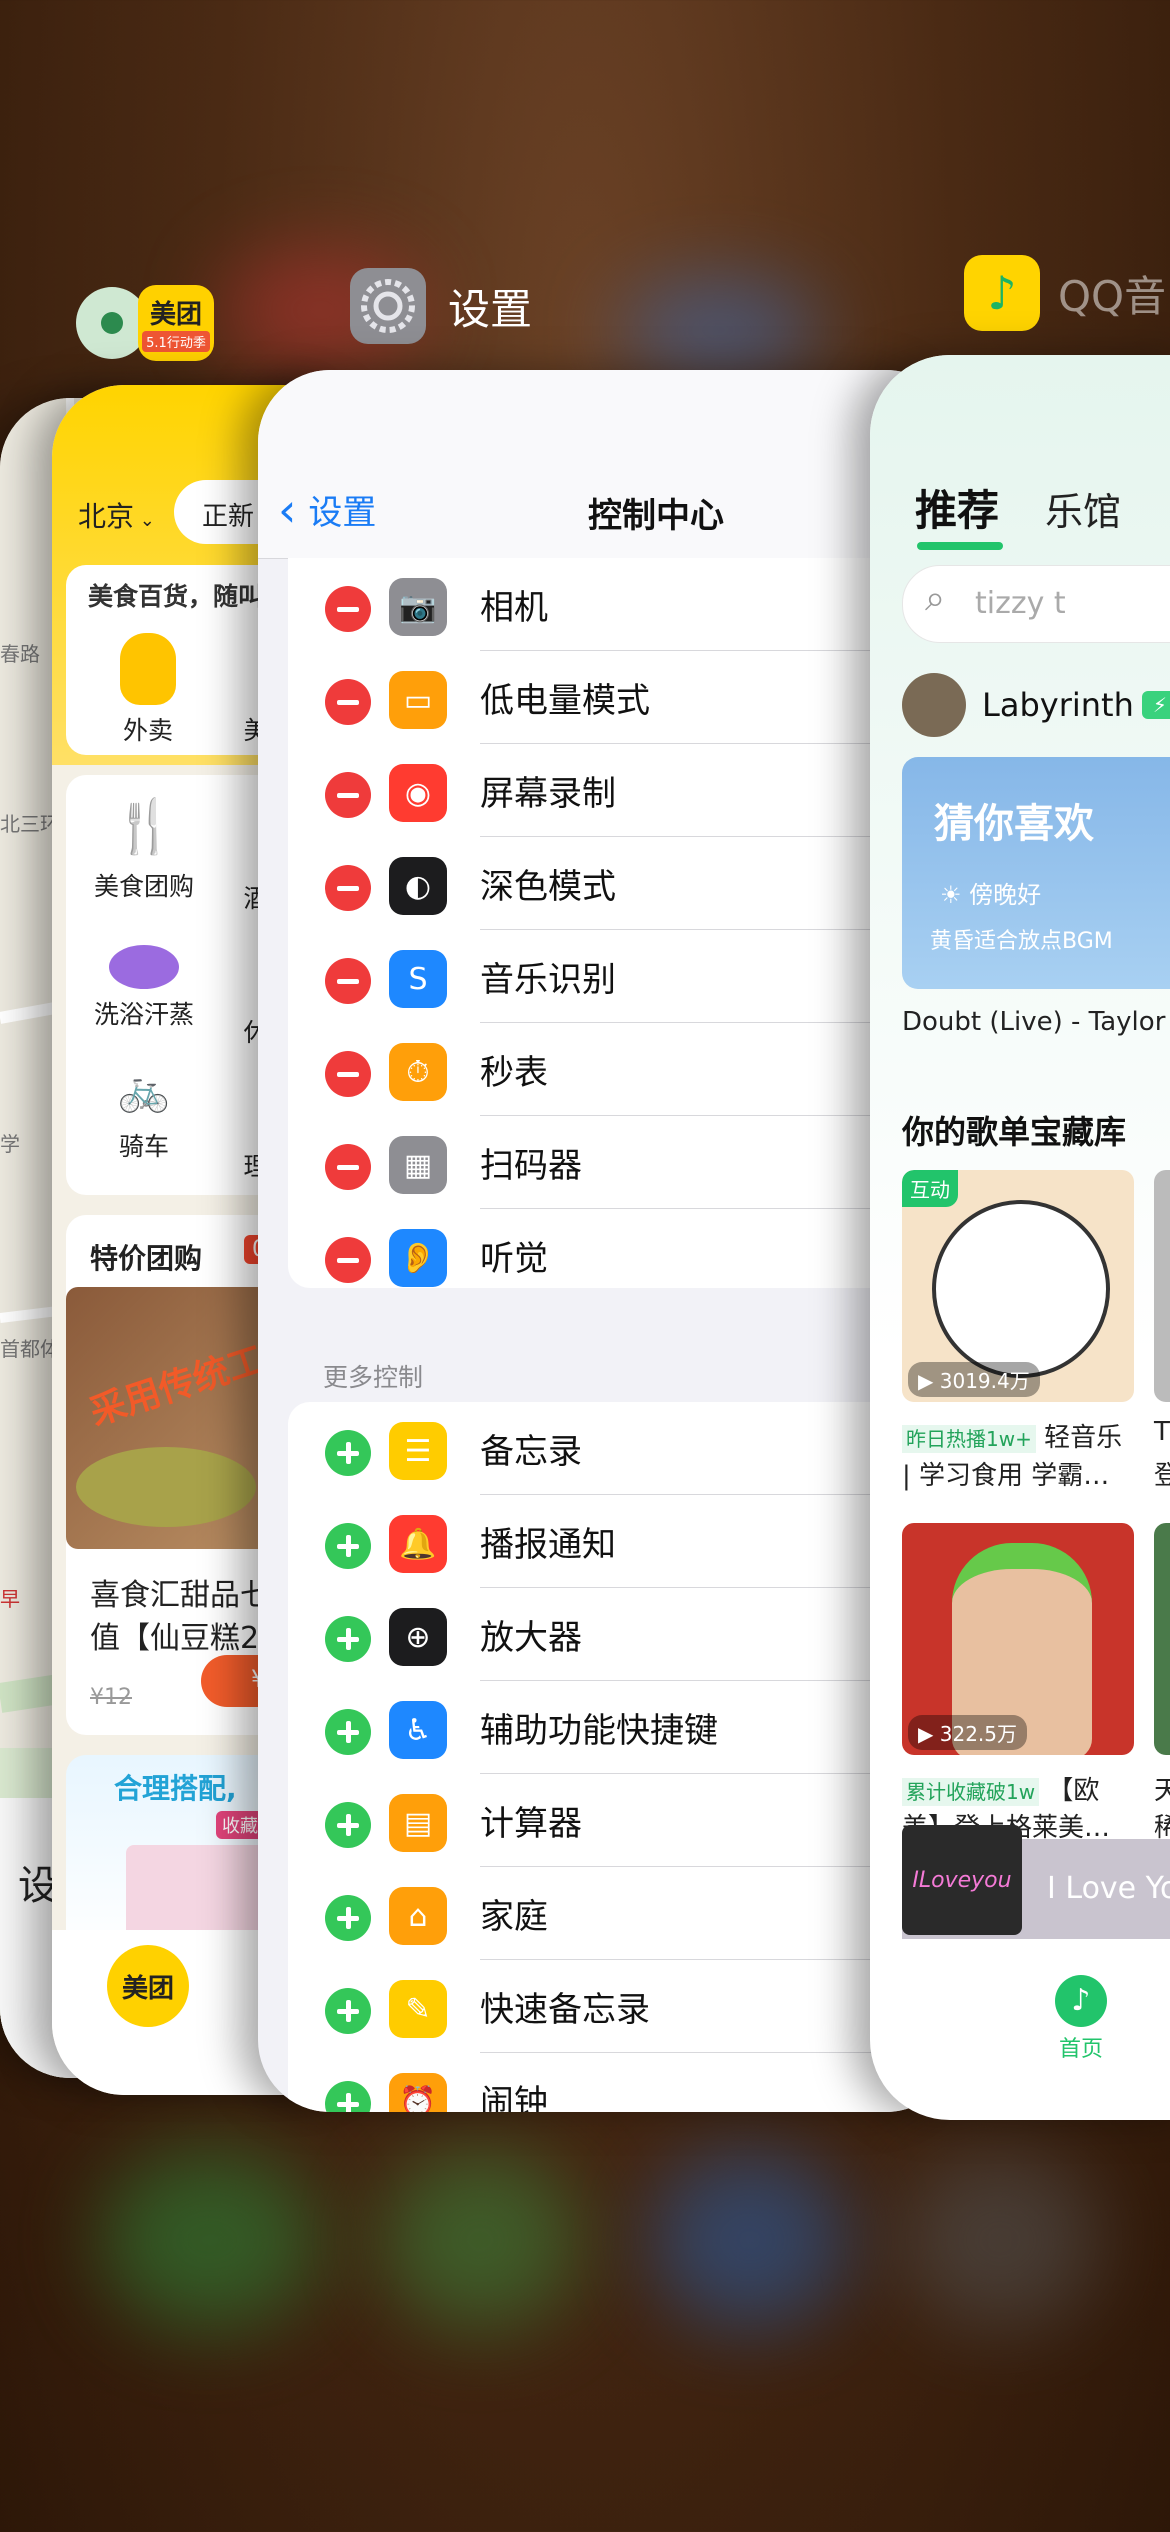 Image resolution: width=1170 pixels, height=2532 pixels. Describe the element at coordinates (418, 1165) in the screenshot. I see `qr-scanner-icon-glyph: ▦` at that location.